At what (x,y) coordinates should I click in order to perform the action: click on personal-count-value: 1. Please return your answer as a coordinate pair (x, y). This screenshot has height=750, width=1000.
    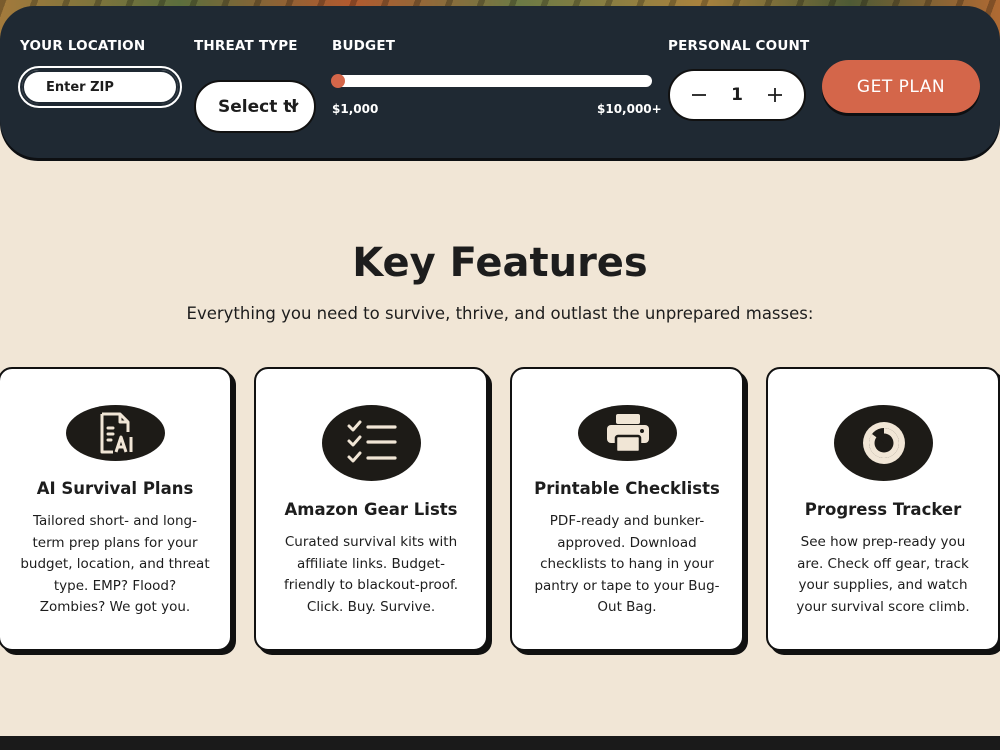
    Looking at the image, I should click on (737, 95).